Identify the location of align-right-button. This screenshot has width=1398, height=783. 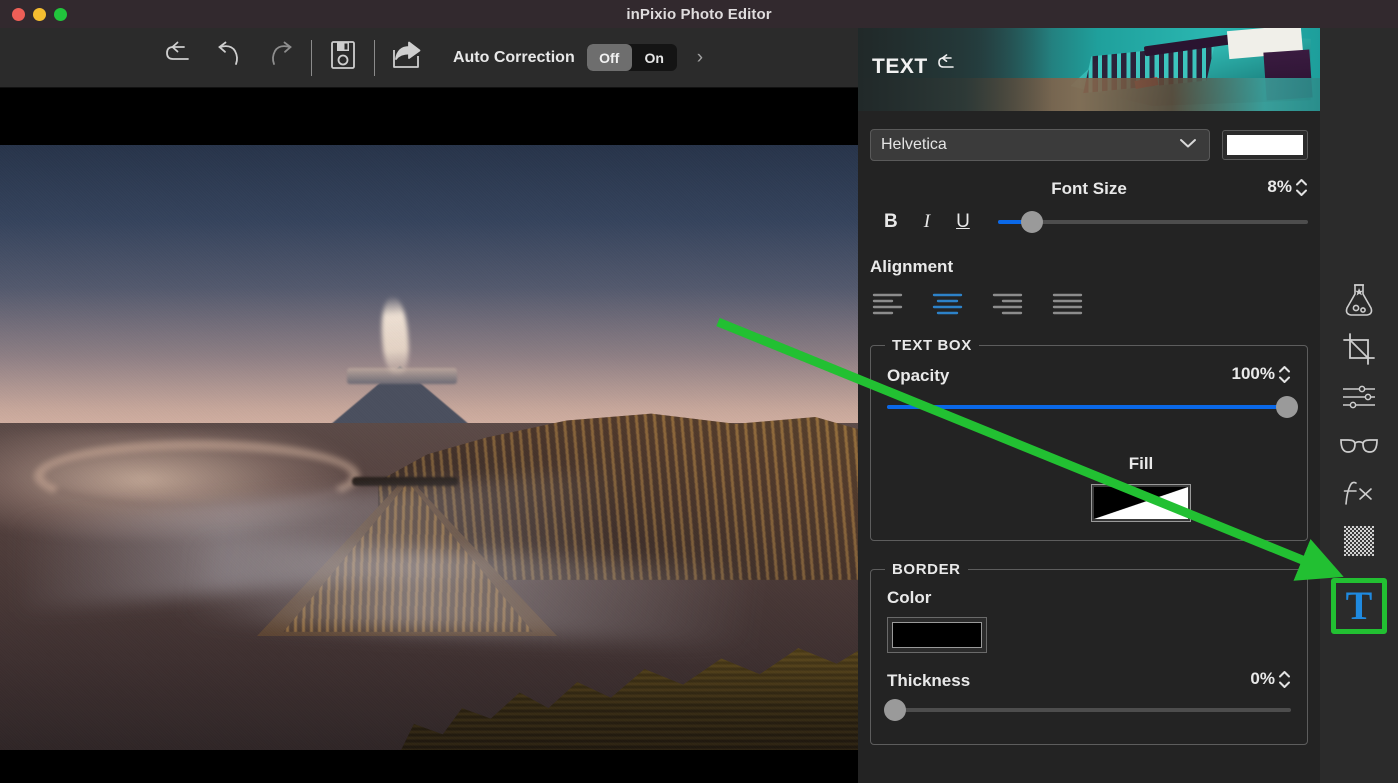
(1007, 306).